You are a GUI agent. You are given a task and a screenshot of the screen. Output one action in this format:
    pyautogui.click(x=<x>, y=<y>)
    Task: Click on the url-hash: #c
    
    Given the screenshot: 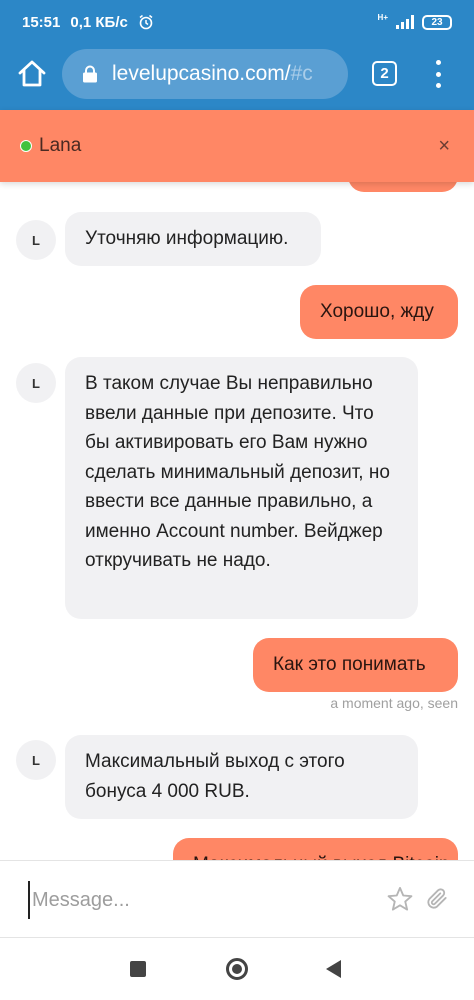 What is the action you would take?
    pyautogui.click(x=301, y=73)
    